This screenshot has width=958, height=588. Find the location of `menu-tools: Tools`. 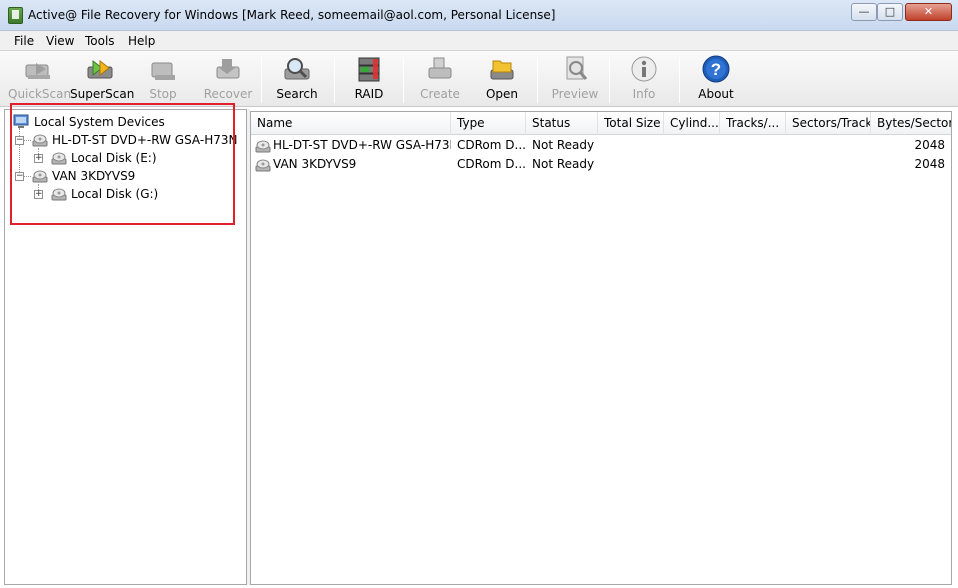

menu-tools: Tools is located at coordinates (100, 41).